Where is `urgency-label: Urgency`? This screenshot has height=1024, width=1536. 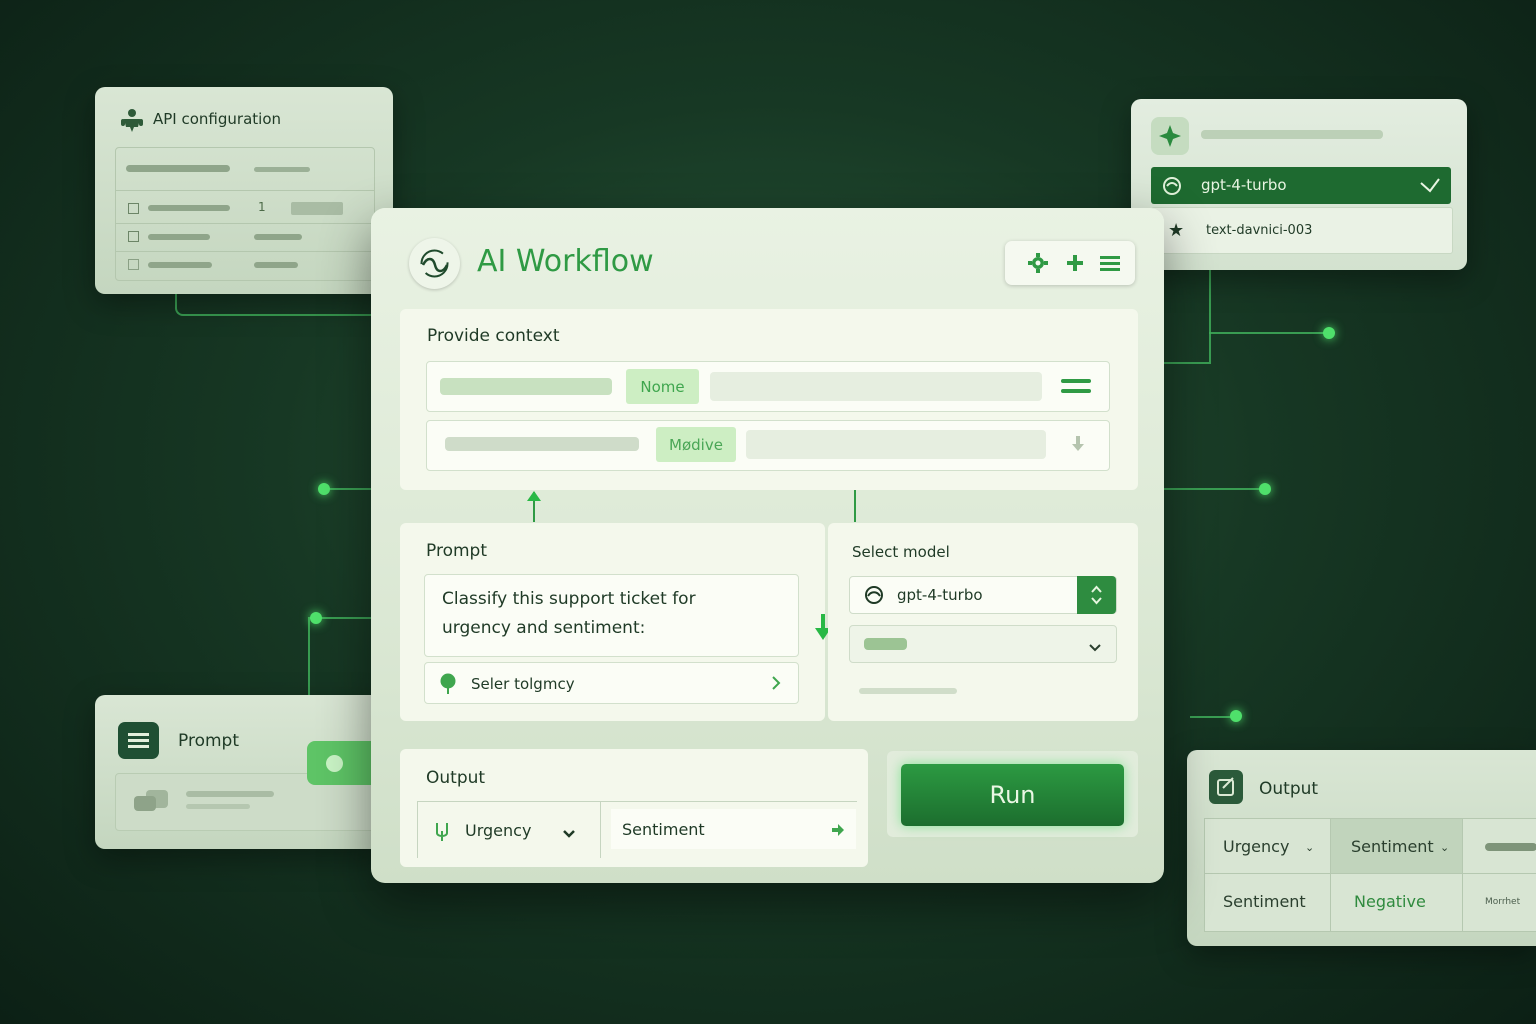 urgency-label: Urgency is located at coordinates (498, 830).